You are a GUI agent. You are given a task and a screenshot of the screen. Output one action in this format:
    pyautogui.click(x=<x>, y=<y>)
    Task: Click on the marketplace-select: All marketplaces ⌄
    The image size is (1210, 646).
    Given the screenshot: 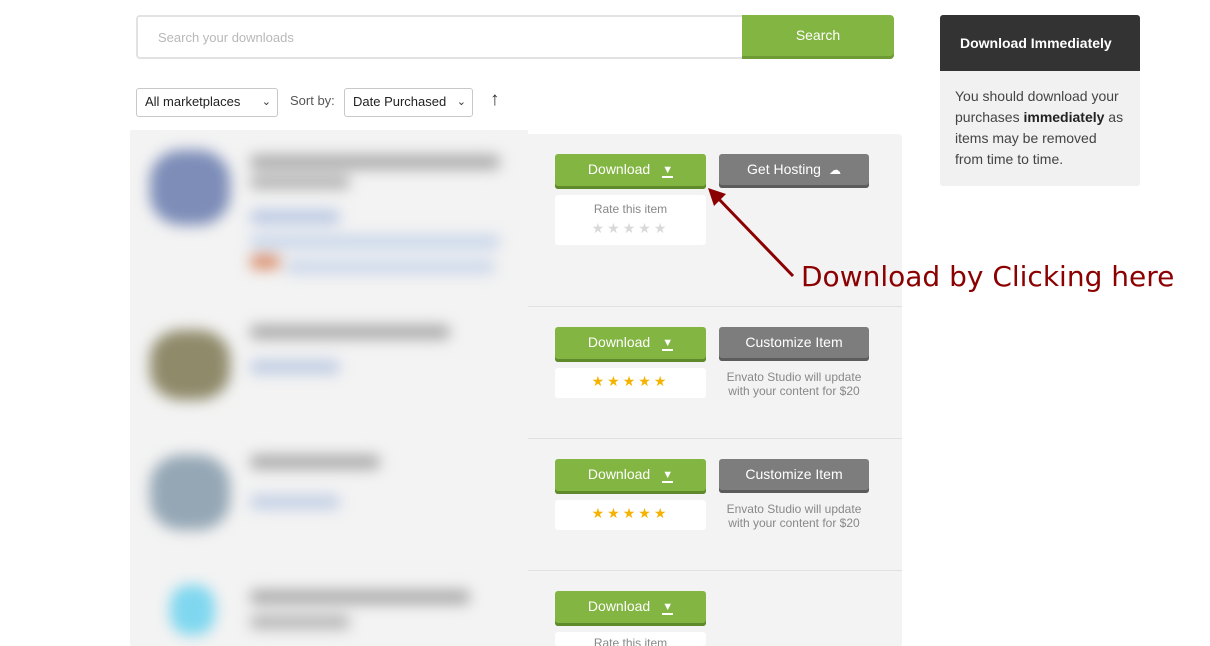 What is the action you would take?
    pyautogui.click(x=207, y=102)
    